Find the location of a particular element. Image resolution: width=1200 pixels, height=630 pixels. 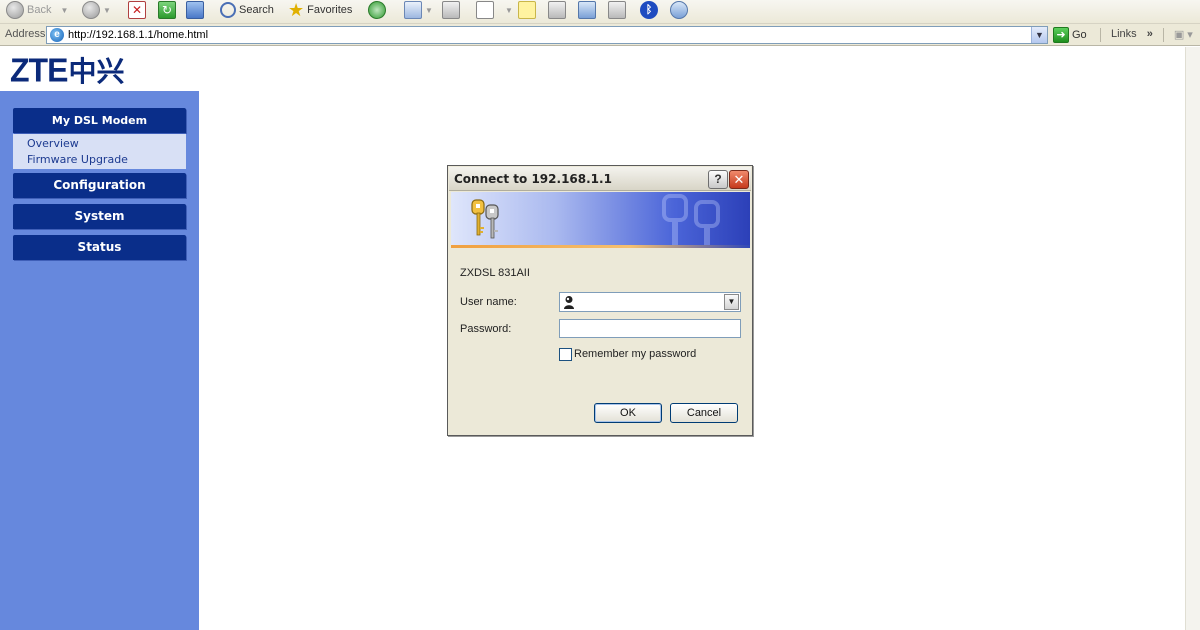

logo-chinese-text: 中兴 is located at coordinates (96, 71).